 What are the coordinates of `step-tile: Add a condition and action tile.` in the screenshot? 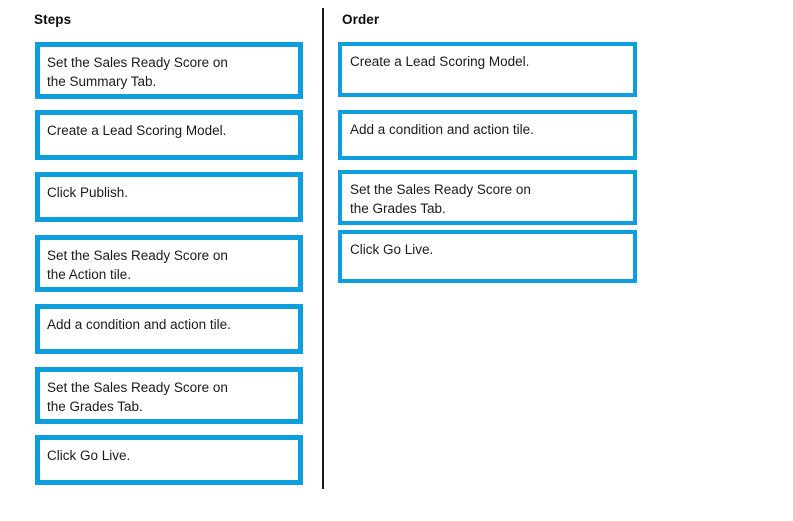 It's located at (169, 329).